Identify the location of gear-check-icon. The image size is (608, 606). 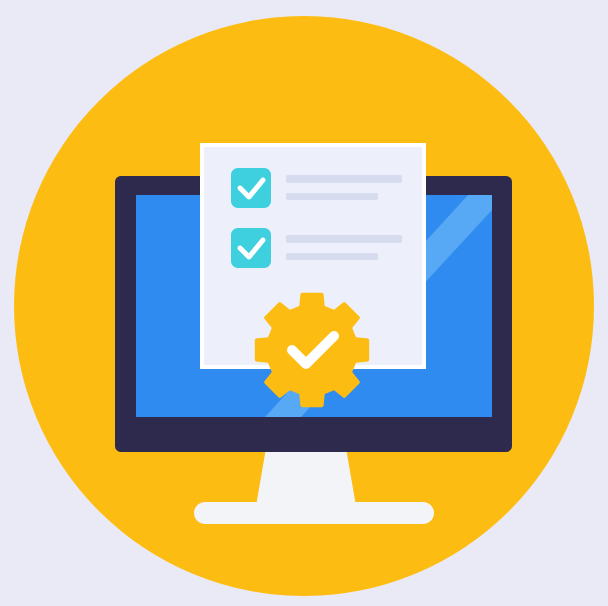
(312, 350).